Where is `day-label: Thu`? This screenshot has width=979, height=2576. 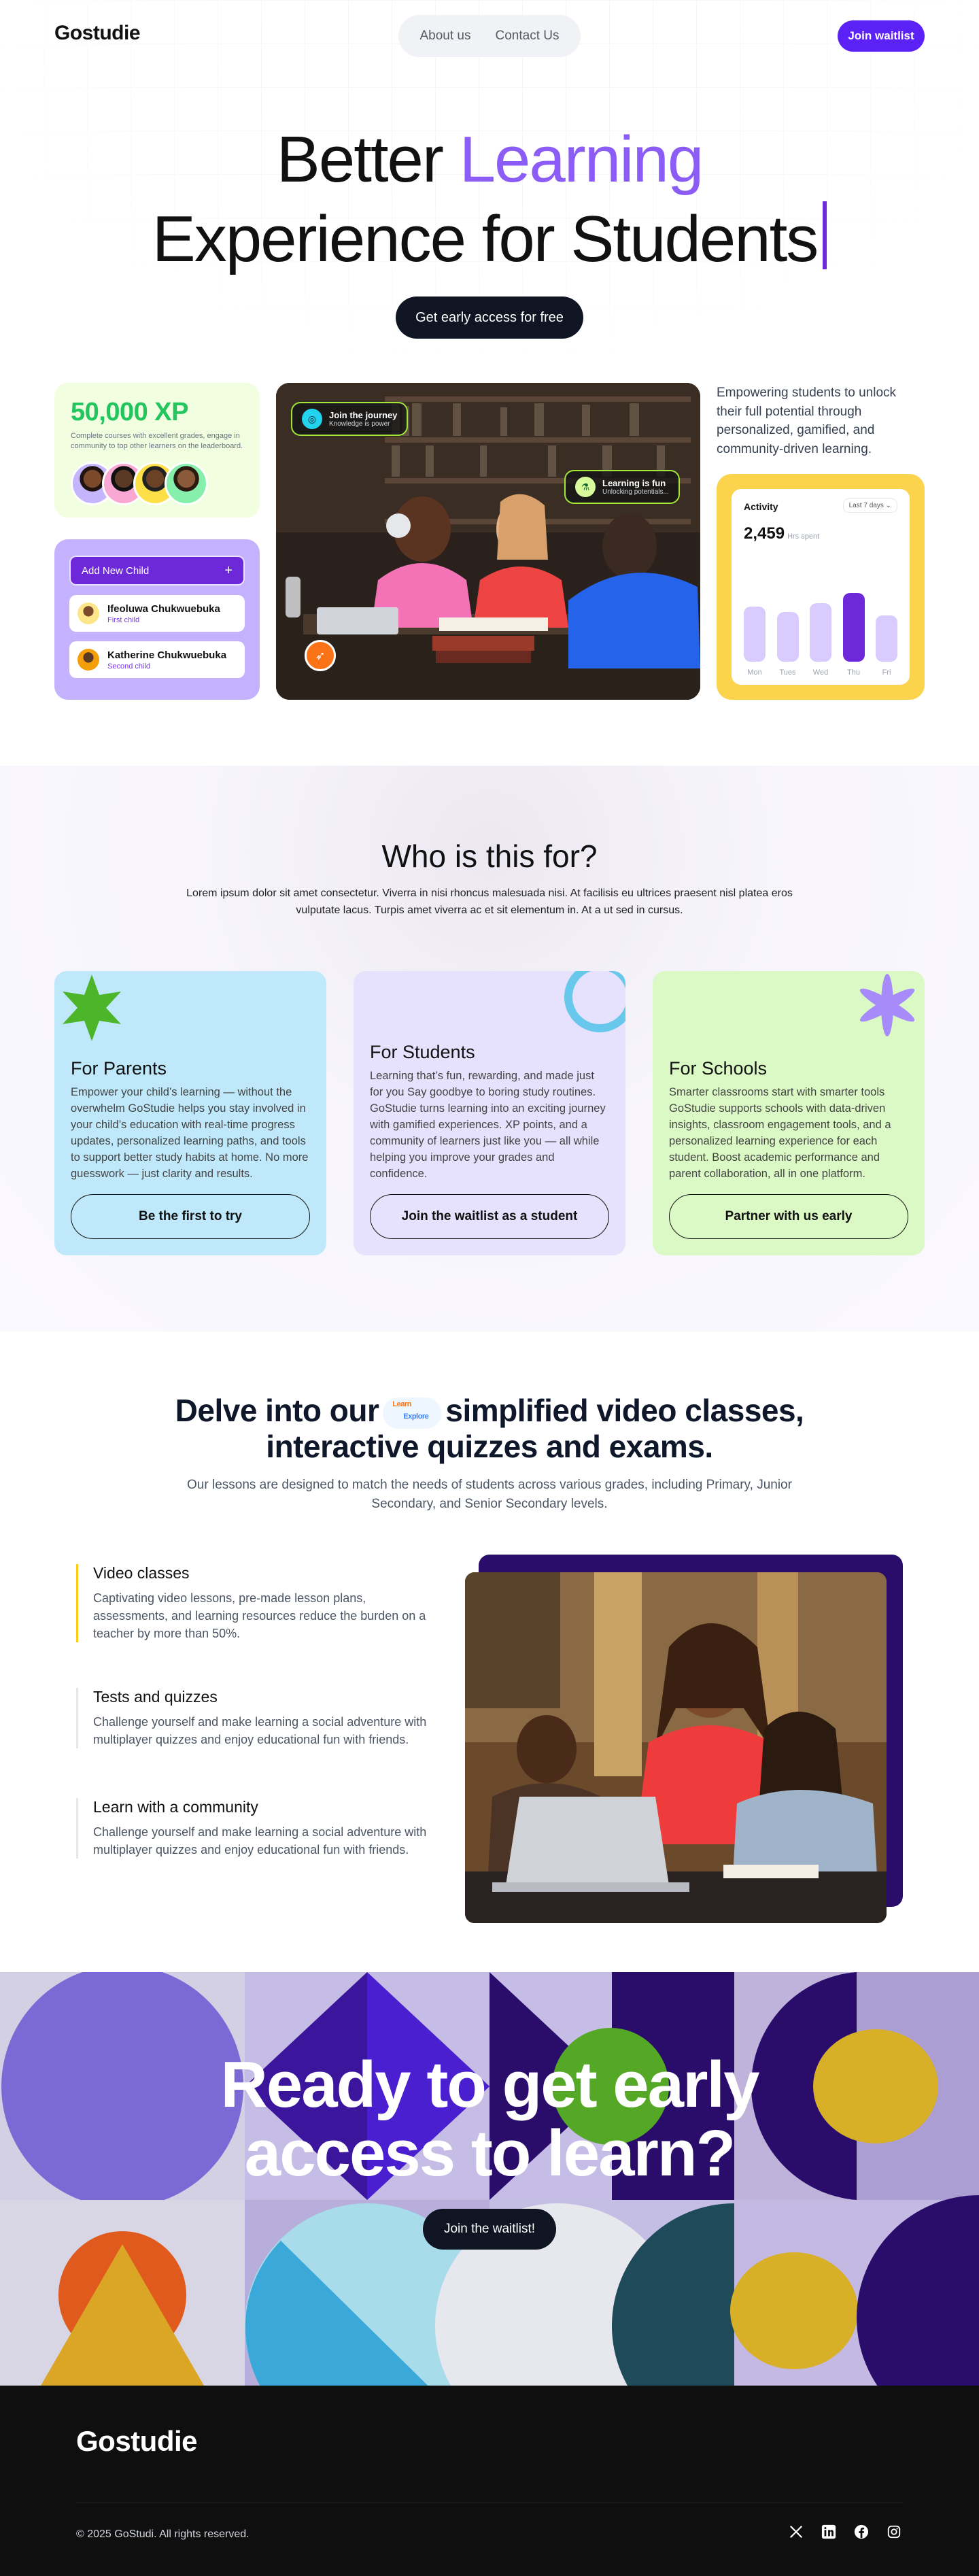 day-label: Thu is located at coordinates (853, 672).